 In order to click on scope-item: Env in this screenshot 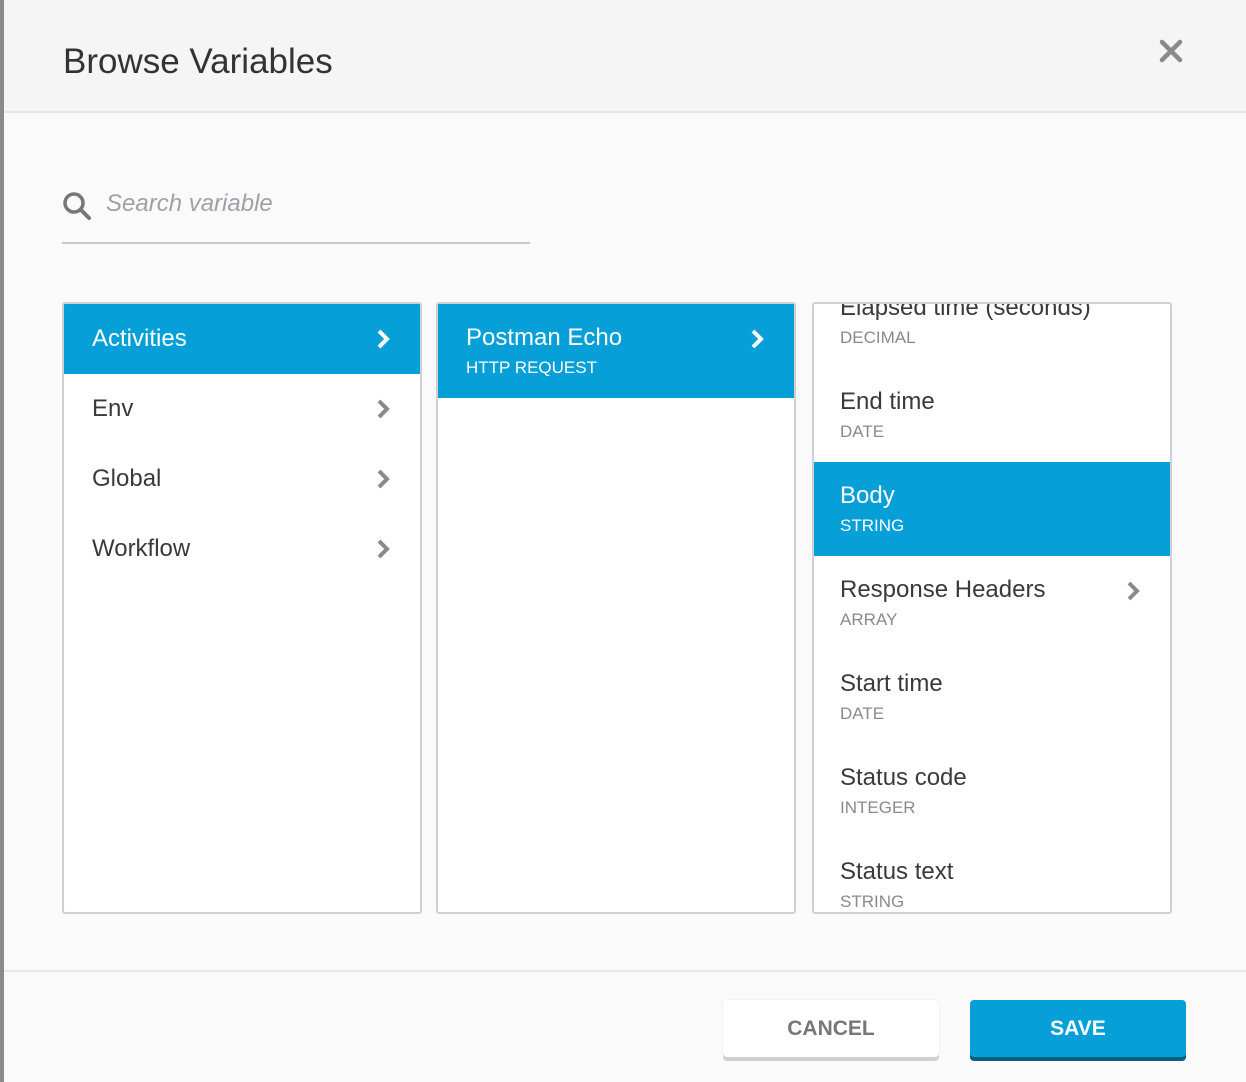, I will do `click(242, 409)`.